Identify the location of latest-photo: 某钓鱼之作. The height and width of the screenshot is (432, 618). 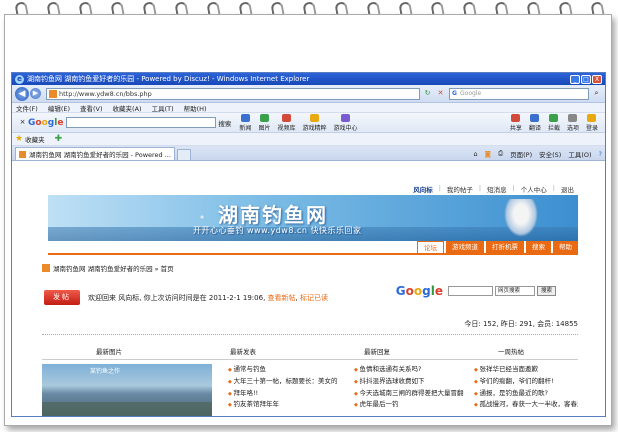
(127, 390).